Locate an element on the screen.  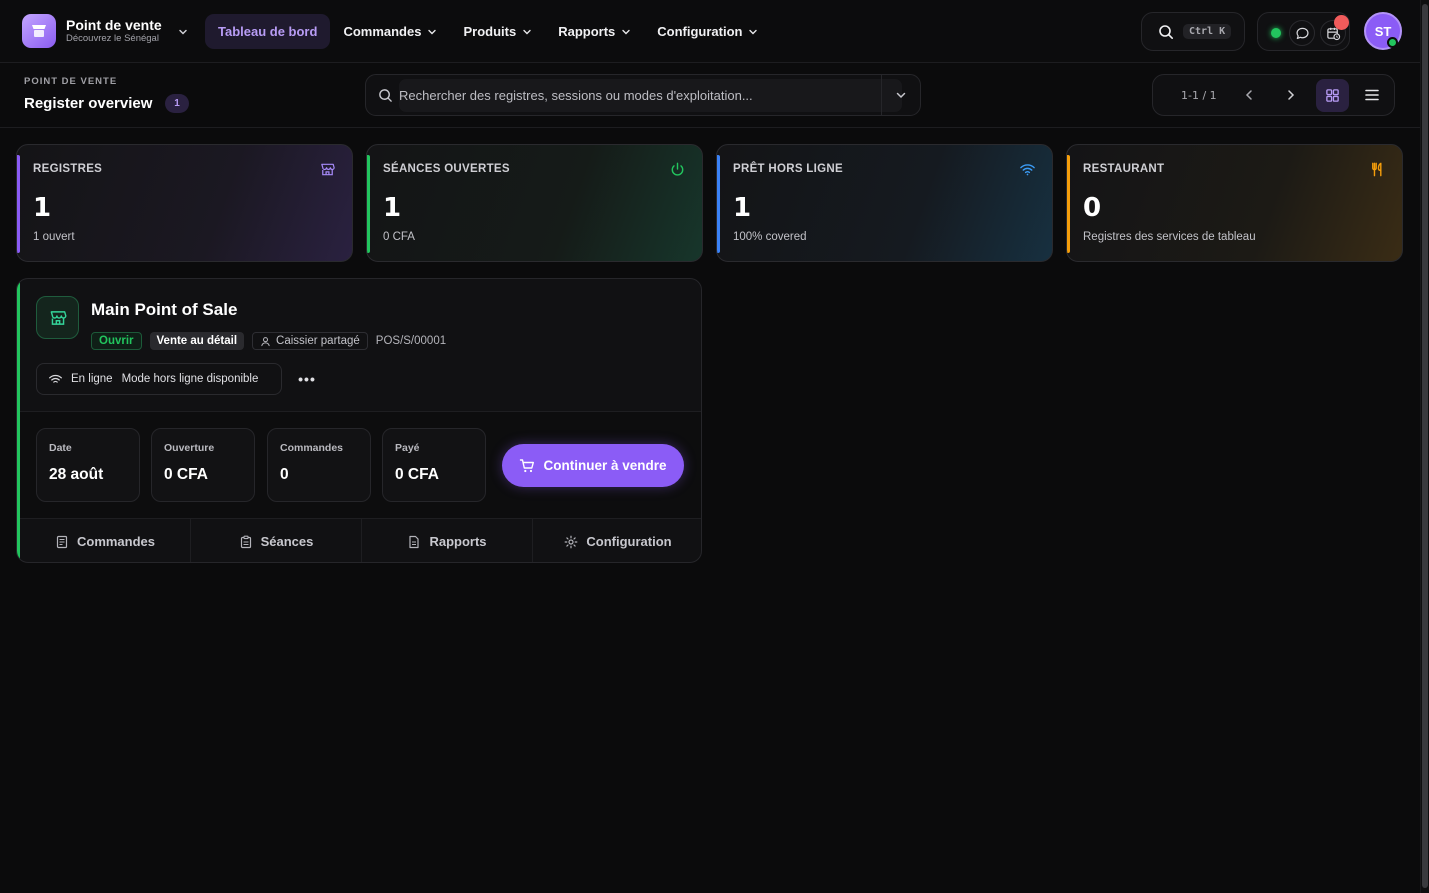
global-search-button: Ctrl K is located at coordinates (1193, 31).